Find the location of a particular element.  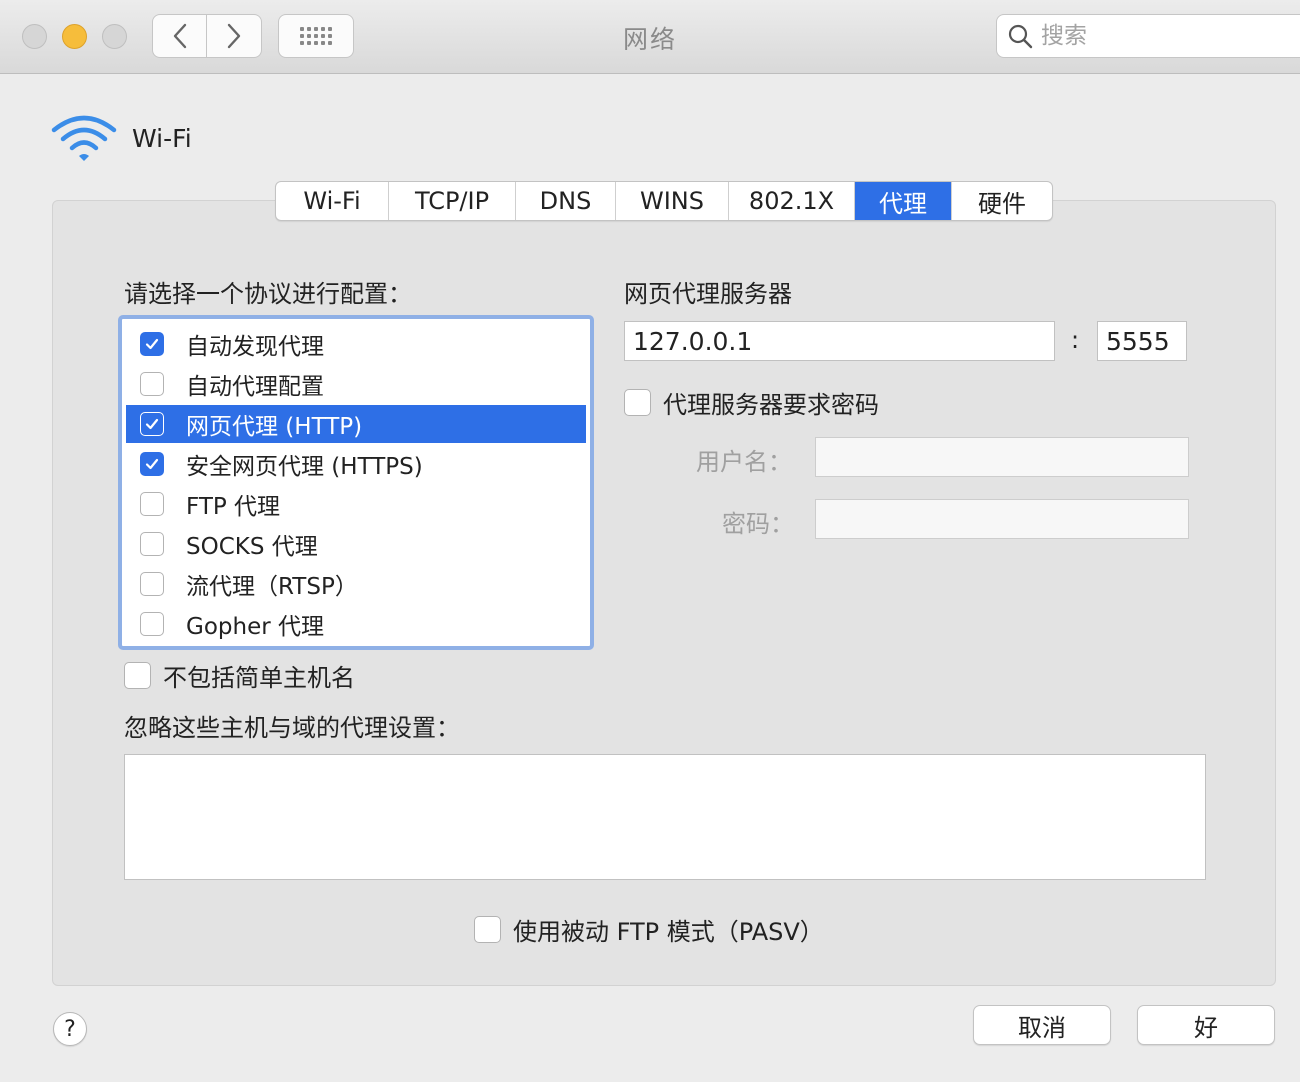

protocol-label: 网页代理 (HTTP) is located at coordinates (274, 427).